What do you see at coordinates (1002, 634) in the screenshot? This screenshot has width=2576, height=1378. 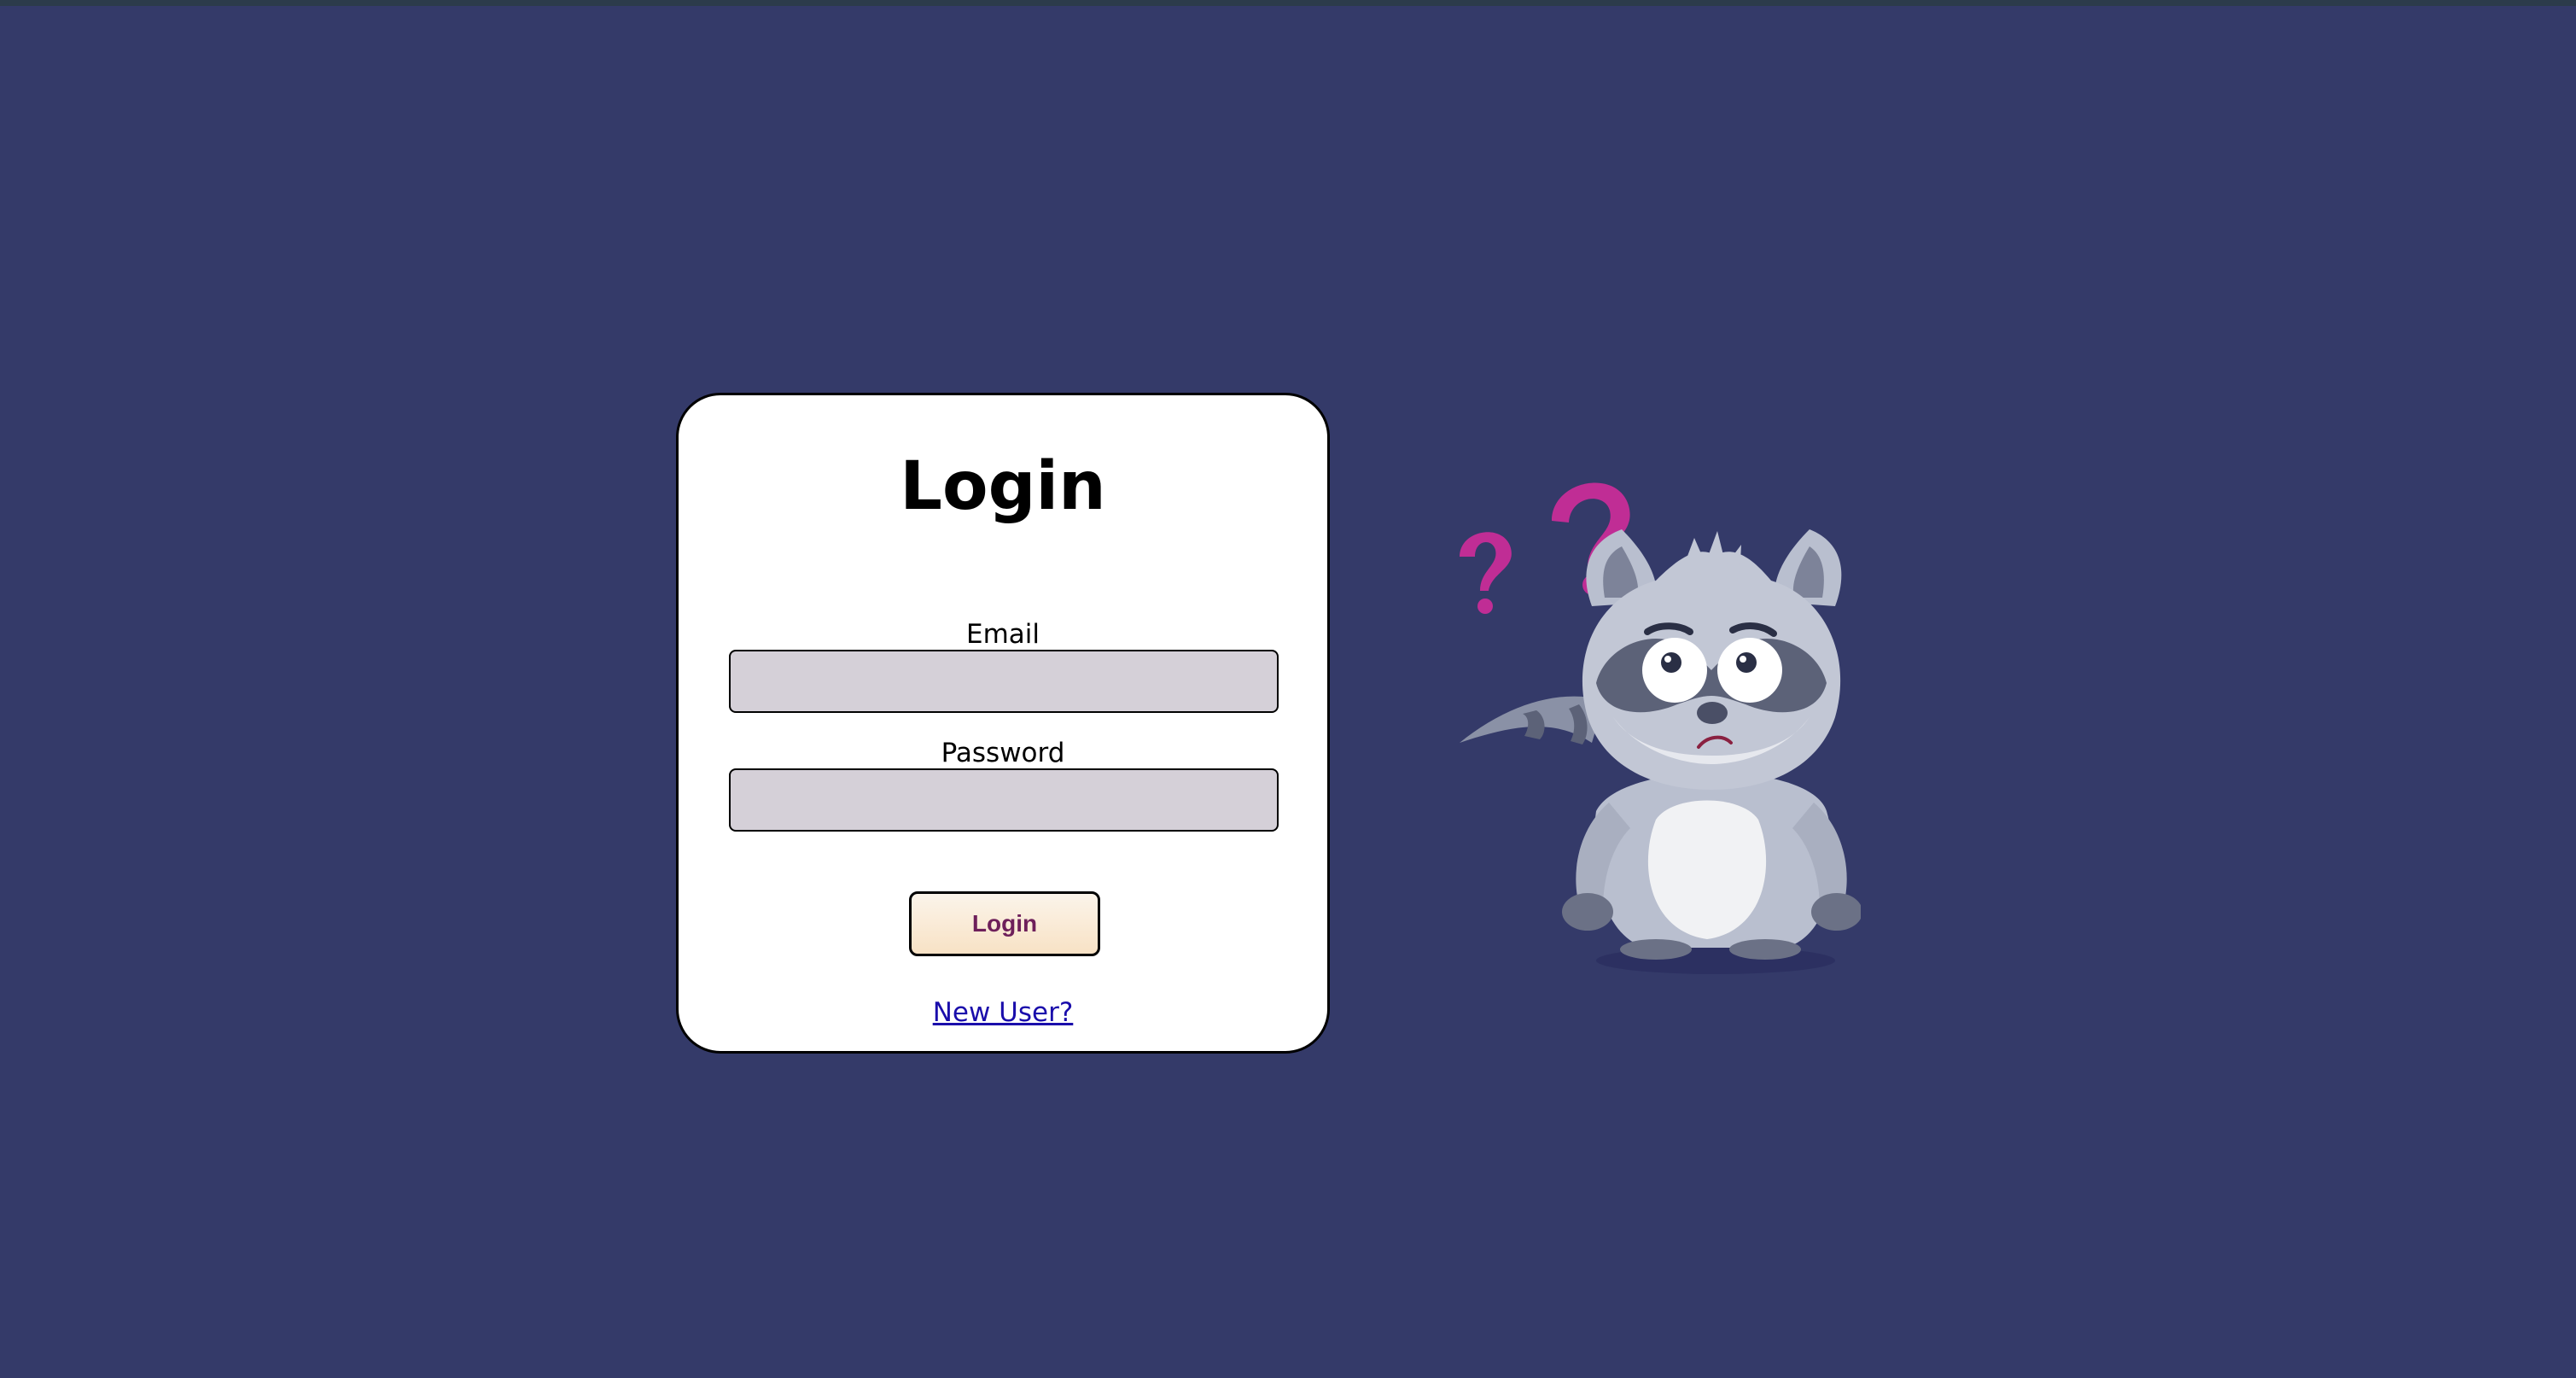 I see `email-label: Email` at bounding box center [1002, 634].